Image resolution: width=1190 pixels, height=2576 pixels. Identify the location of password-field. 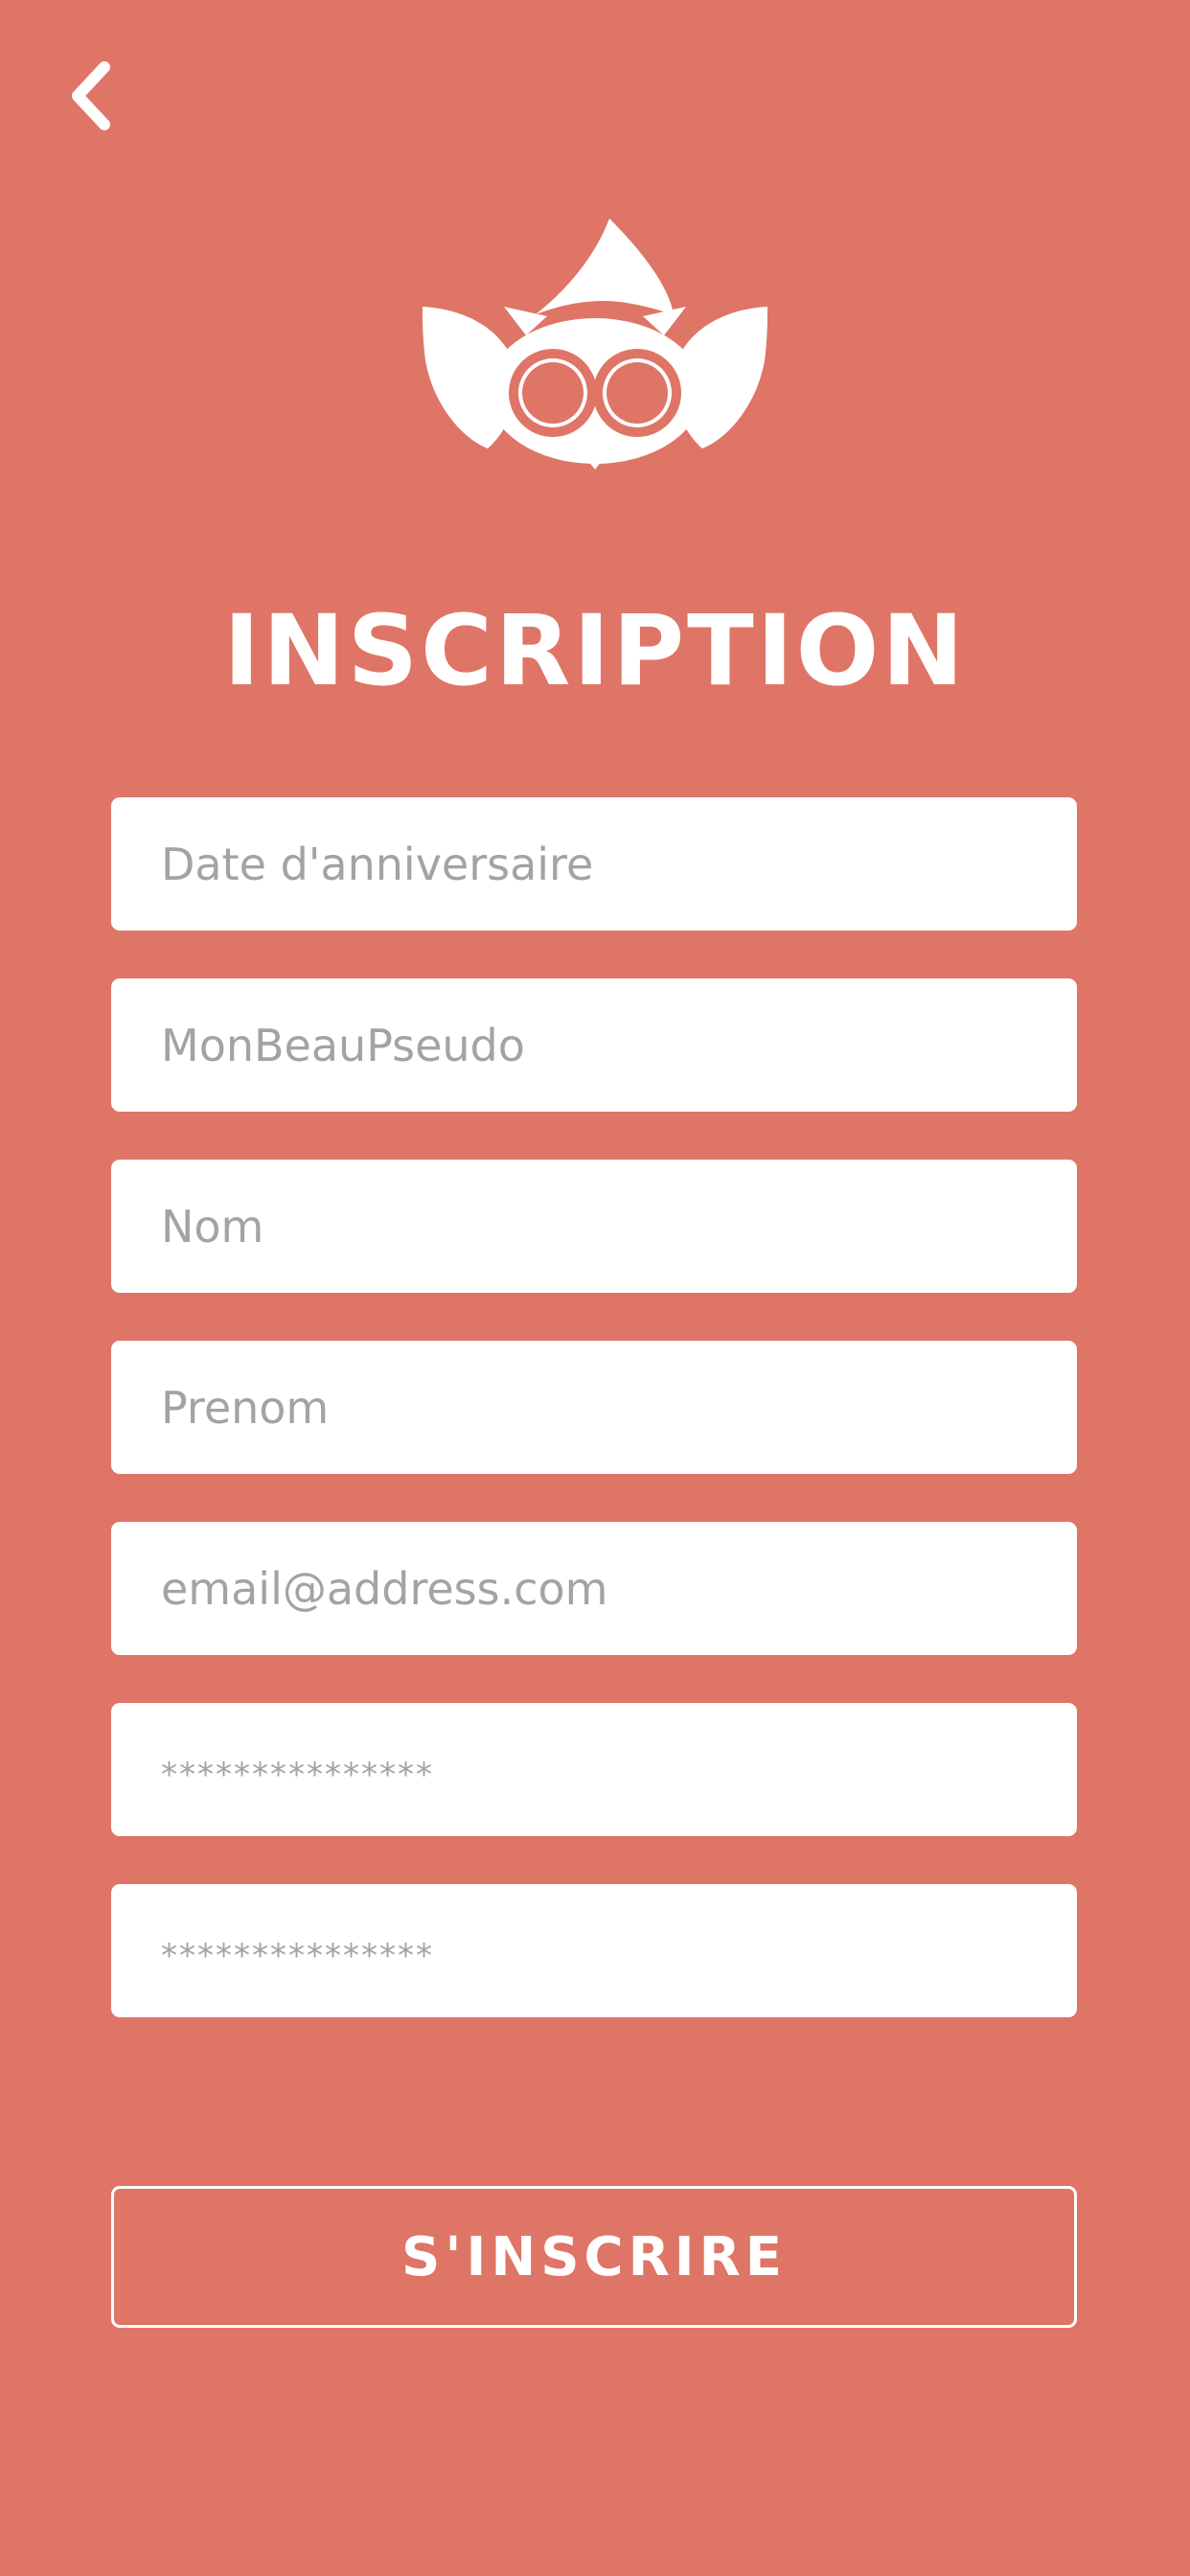
(594, 1769).